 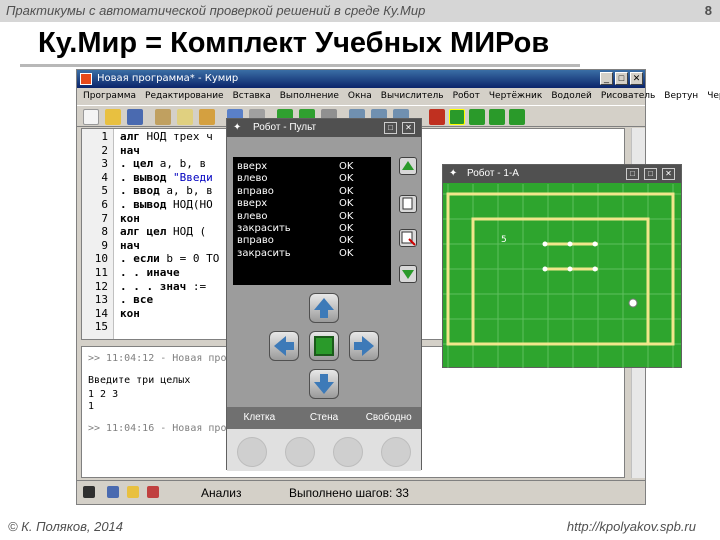 I want to click on terminal-icon, so click(x=89, y=492).